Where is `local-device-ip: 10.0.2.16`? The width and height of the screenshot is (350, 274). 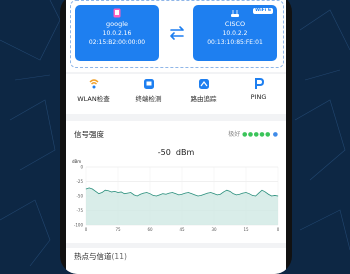 local-device-ip: 10.0.2.16 is located at coordinates (117, 33).